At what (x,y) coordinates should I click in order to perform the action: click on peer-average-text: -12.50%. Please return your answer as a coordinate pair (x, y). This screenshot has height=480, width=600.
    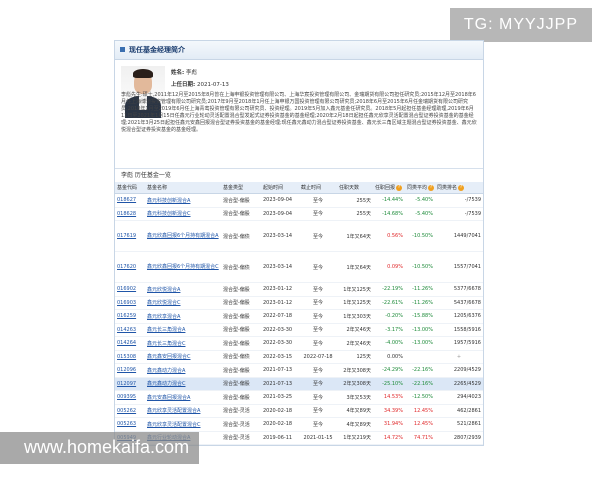
    Looking at the image, I should click on (422, 397).